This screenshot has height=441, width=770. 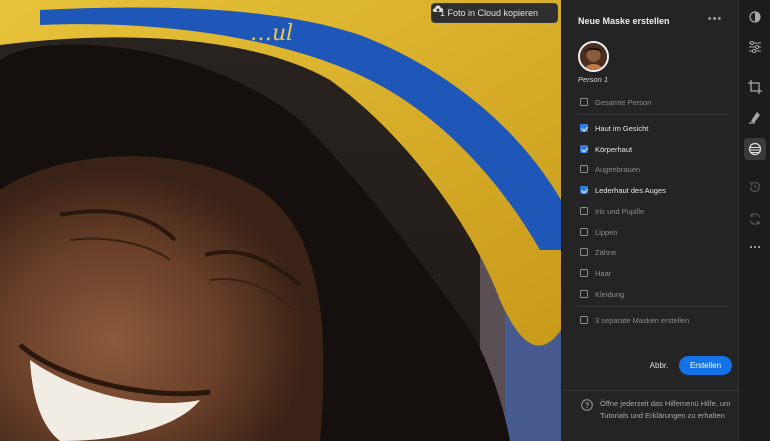 What do you see at coordinates (606, 252) in the screenshot?
I see `option-label: Zähne` at bounding box center [606, 252].